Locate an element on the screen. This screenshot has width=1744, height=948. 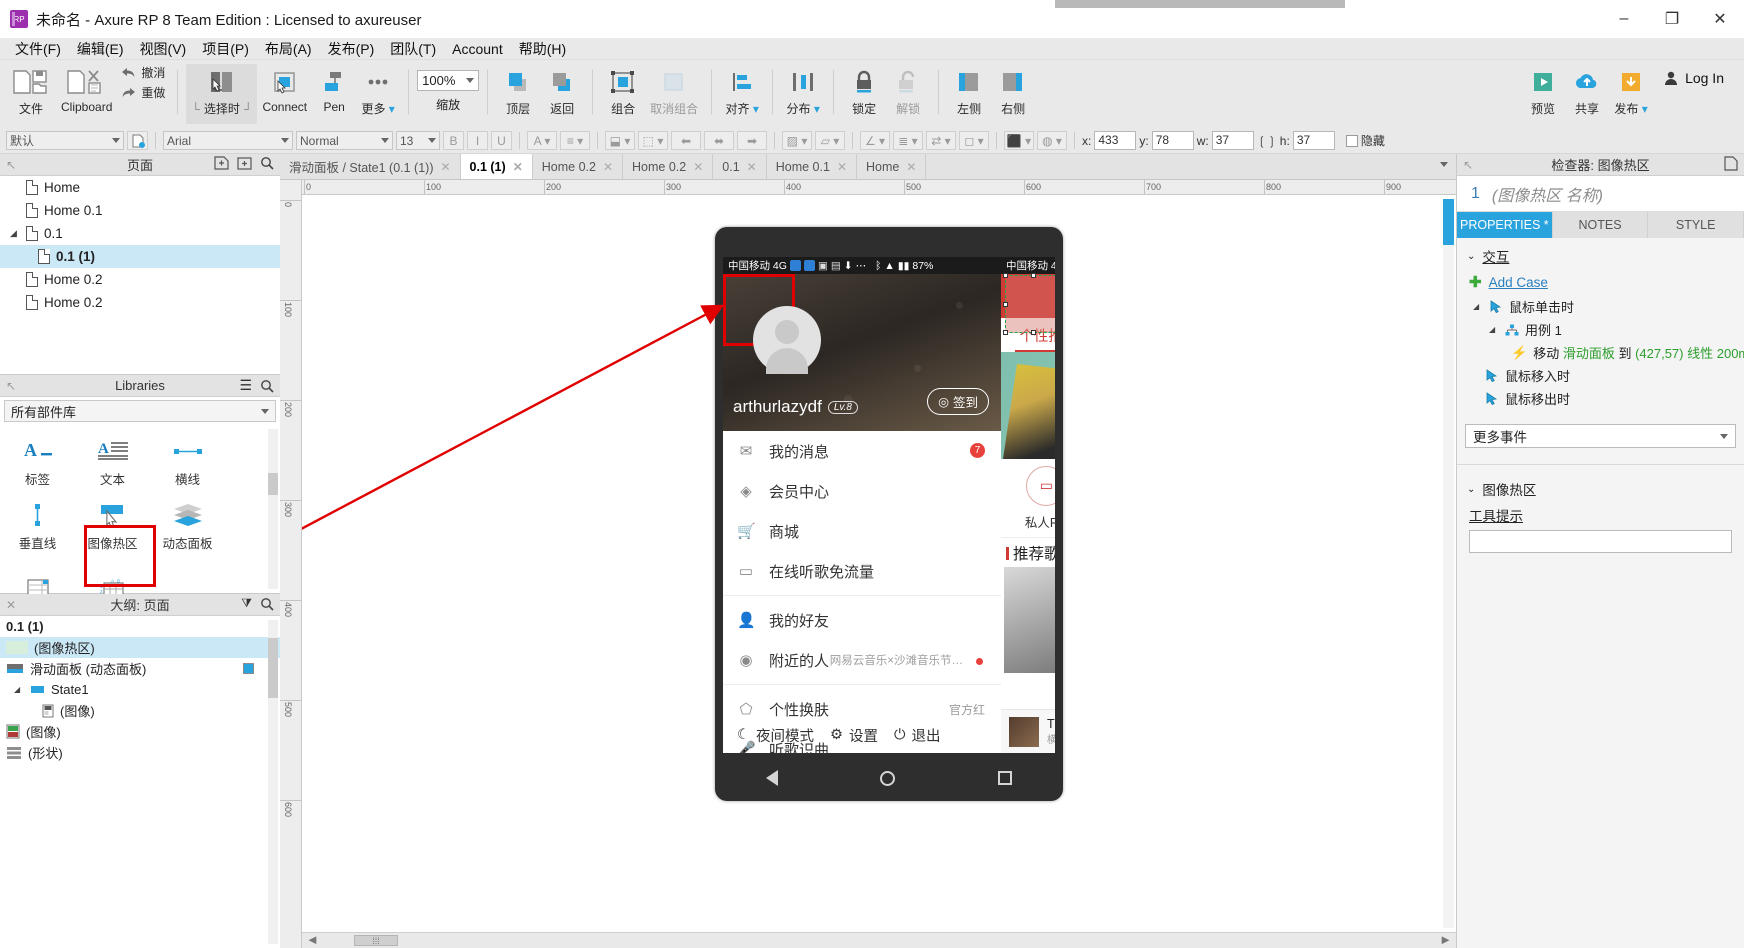
tab-properties: PROPERTIES * is located at coordinates (1505, 225).